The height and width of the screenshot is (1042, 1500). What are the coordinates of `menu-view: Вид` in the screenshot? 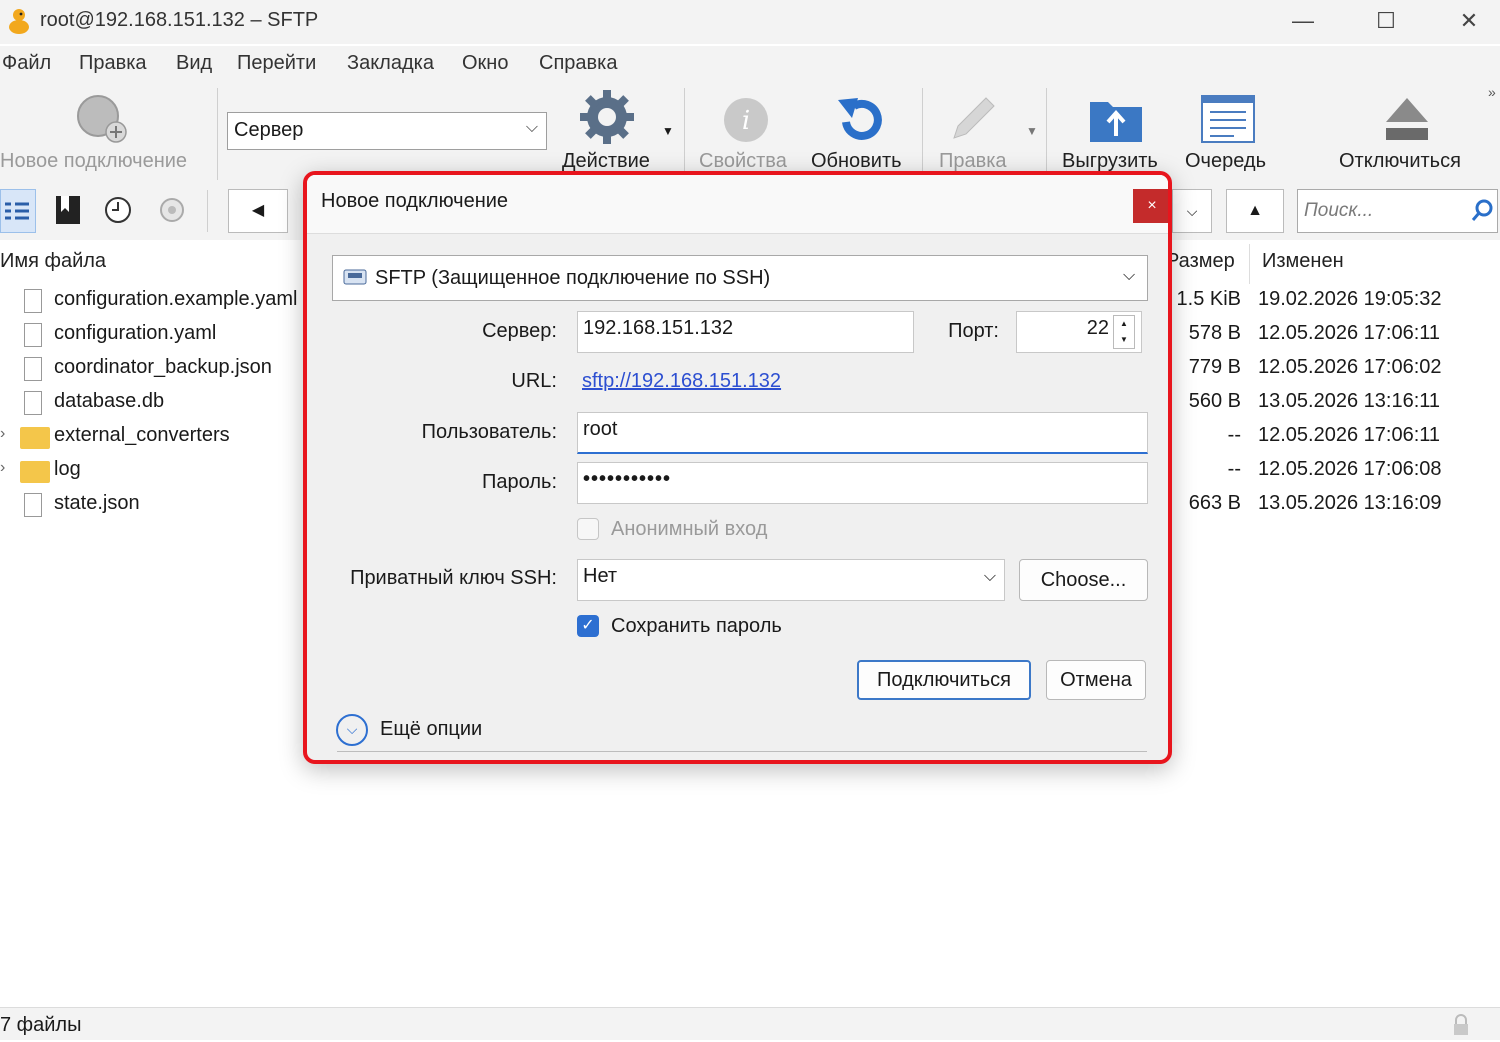 It's located at (194, 63).